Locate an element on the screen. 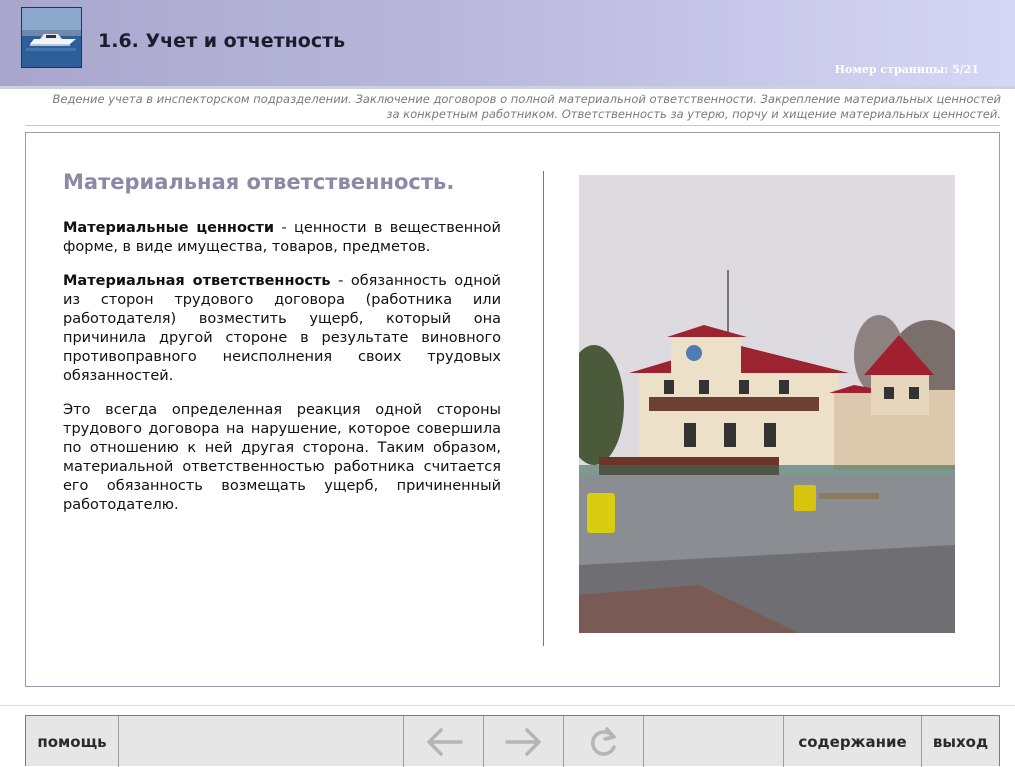 The width and height of the screenshot is (1015, 767). page-number: Номер страницы: 5/21 is located at coordinates (906, 69).